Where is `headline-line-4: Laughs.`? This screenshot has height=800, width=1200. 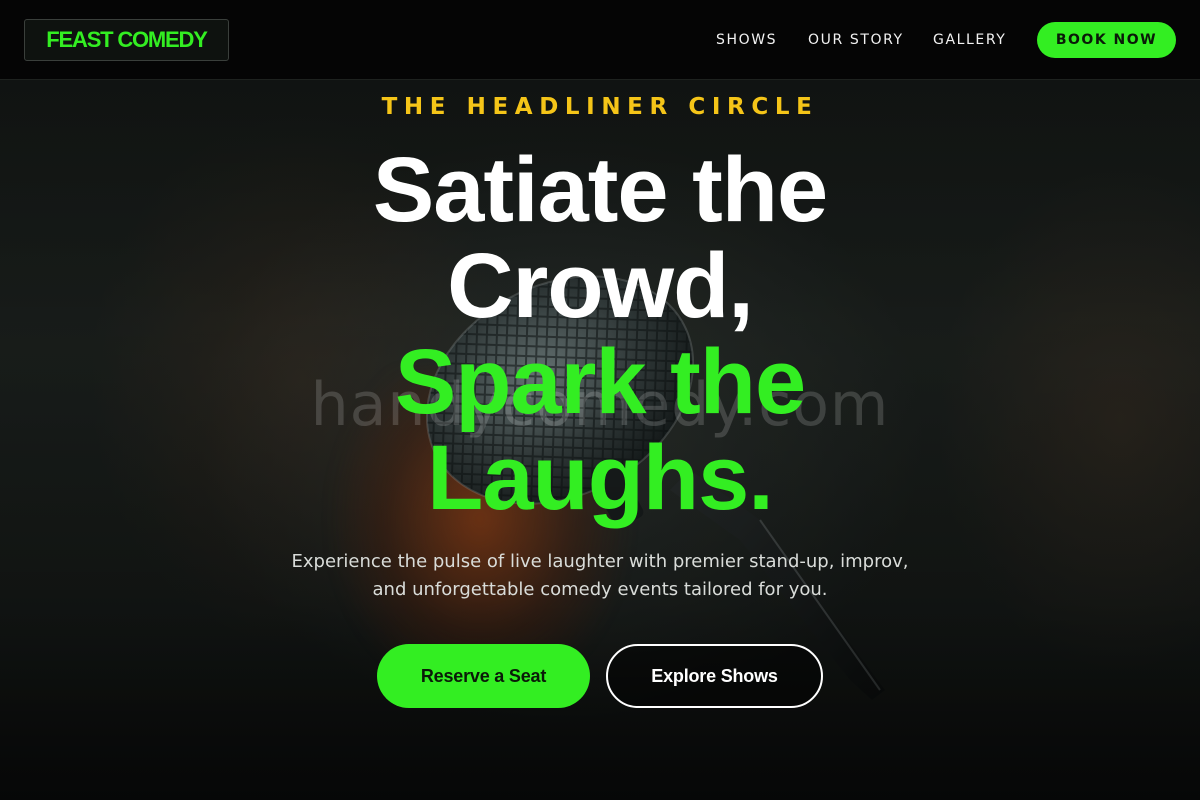
headline-line-4: Laughs. is located at coordinates (600, 478).